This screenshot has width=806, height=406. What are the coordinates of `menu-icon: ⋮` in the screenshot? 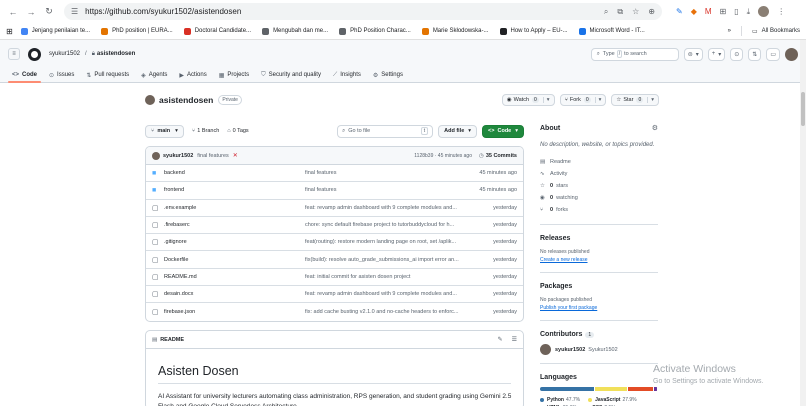 It's located at (781, 11).